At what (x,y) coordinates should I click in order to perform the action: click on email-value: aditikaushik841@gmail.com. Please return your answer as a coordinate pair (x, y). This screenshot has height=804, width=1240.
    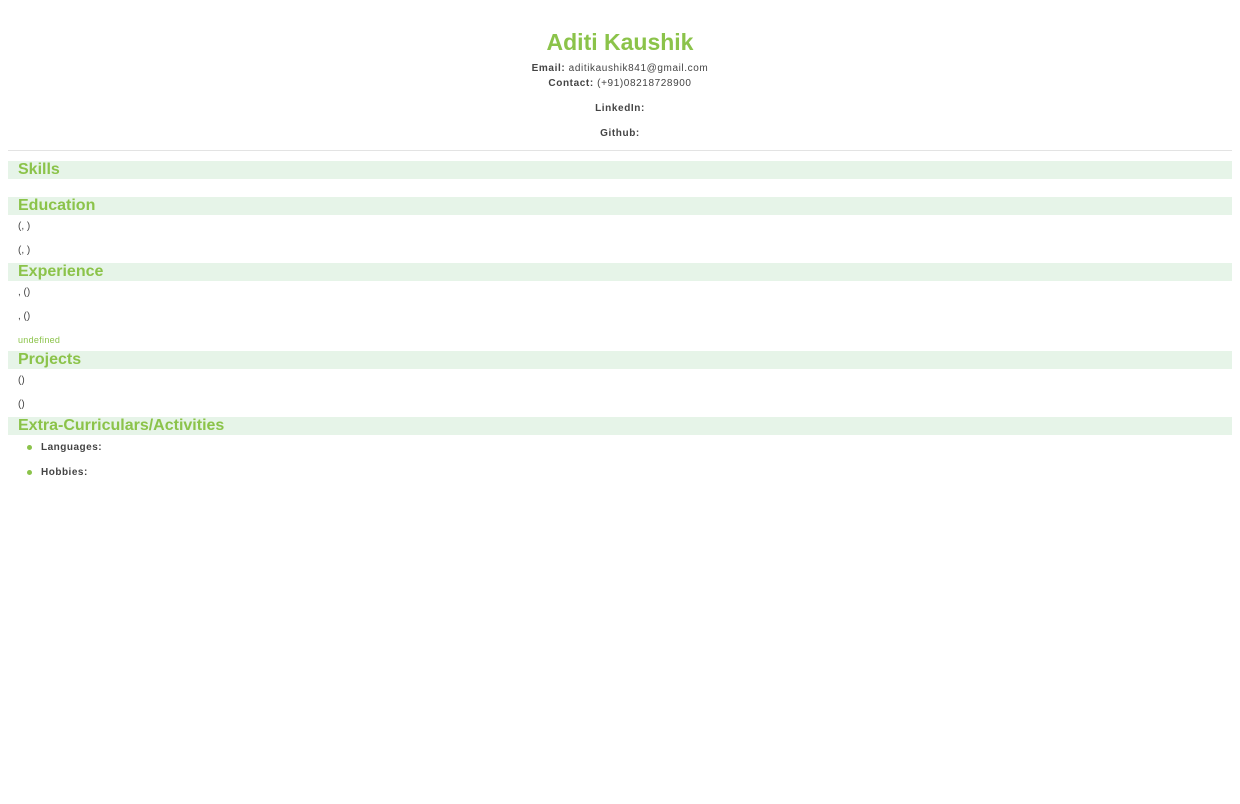
    Looking at the image, I should click on (639, 68).